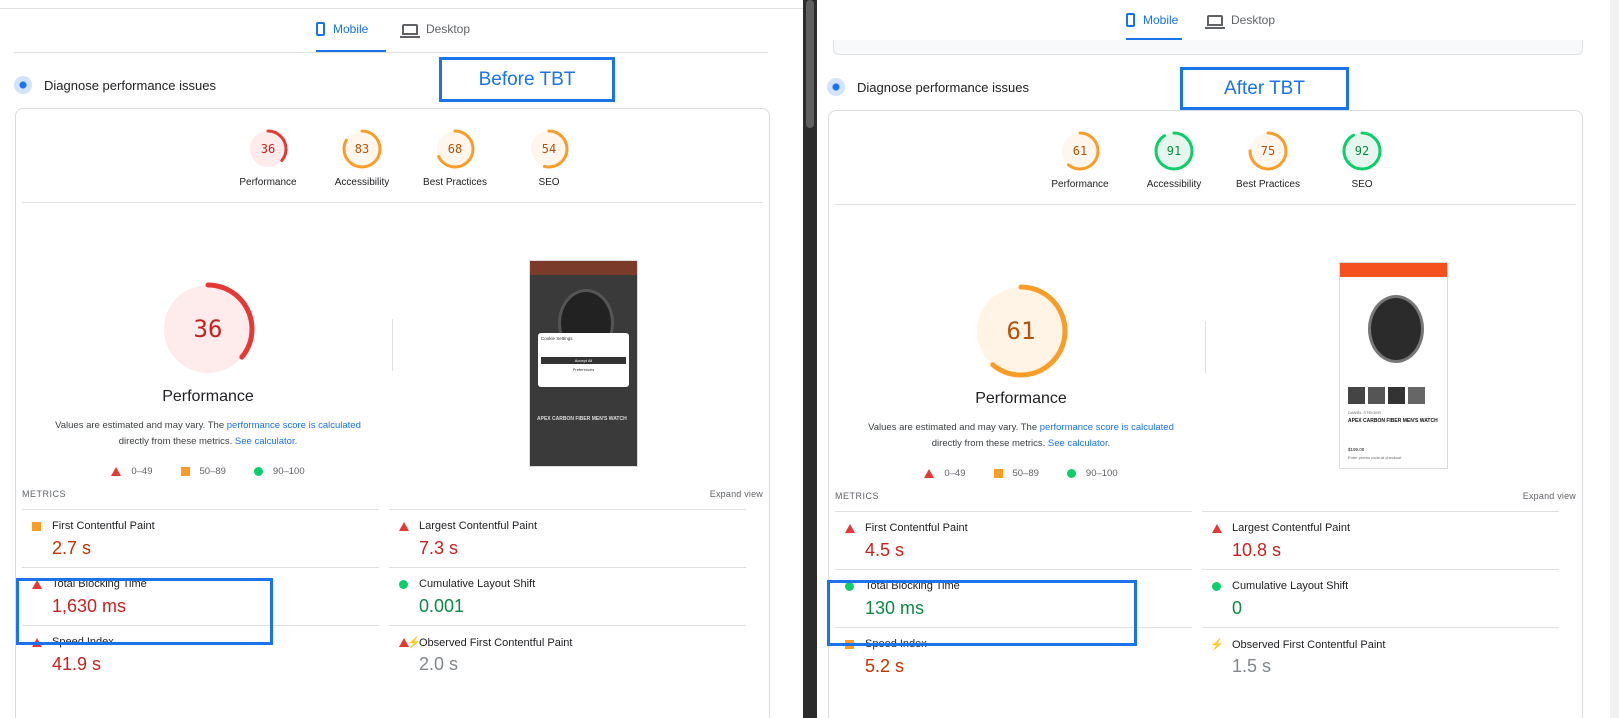 The width and height of the screenshot is (1619, 718). What do you see at coordinates (1252, 666) in the screenshot?
I see `metric-value: 1.5 s` at bounding box center [1252, 666].